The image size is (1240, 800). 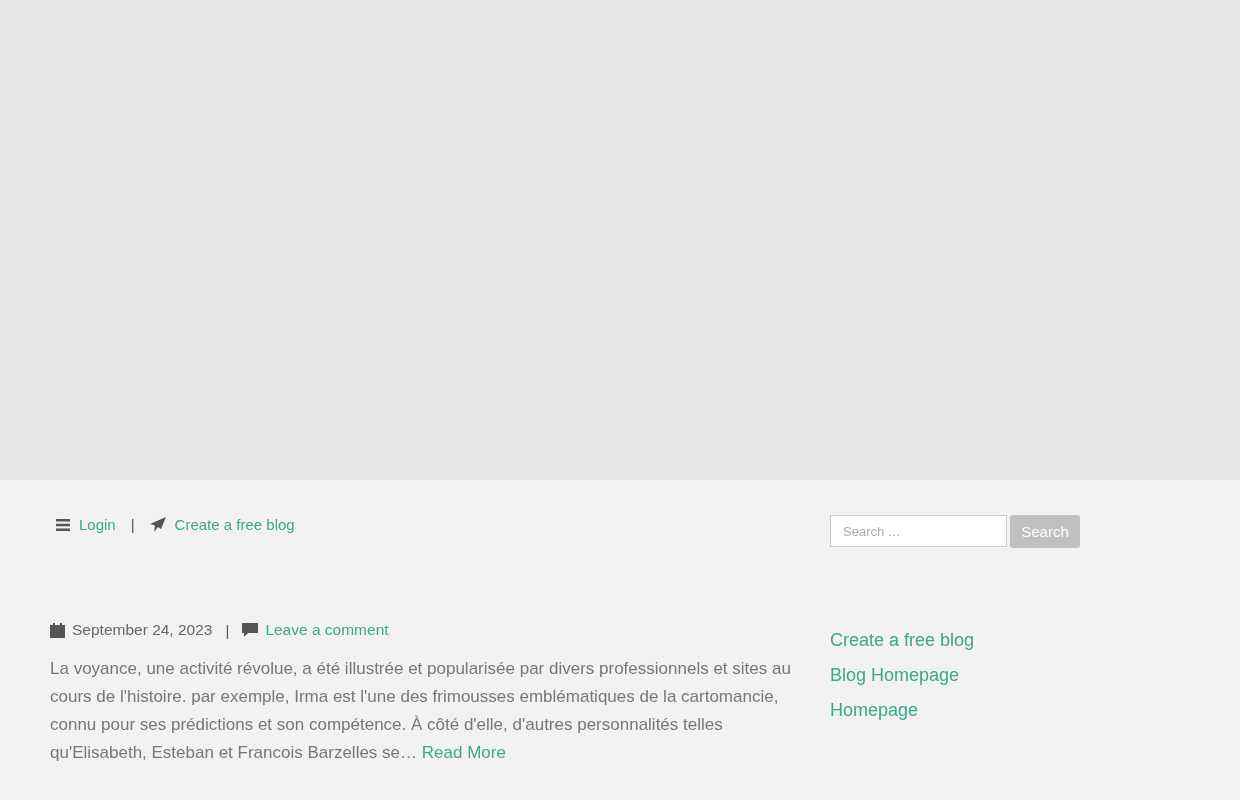 What do you see at coordinates (463, 752) in the screenshot?
I see `read-more-link: Read More` at bounding box center [463, 752].